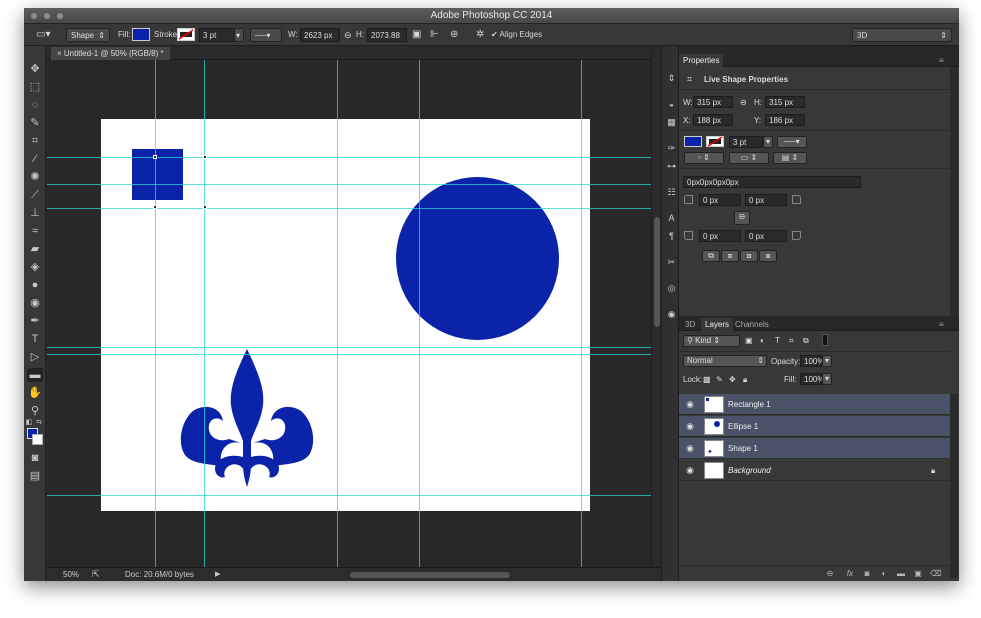 Image resolution: width=981 pixels, height=618 pixels. Describe the element at coordinates (35, 141) in the screenshot. I see `crop-tool-icon: ⌗` at that location.